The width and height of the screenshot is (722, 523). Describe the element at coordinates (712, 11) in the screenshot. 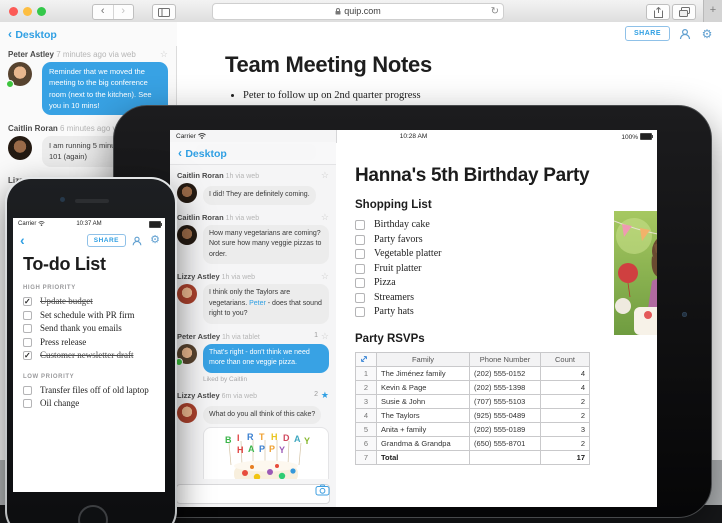

I see `new-tab-button: +` at that location.